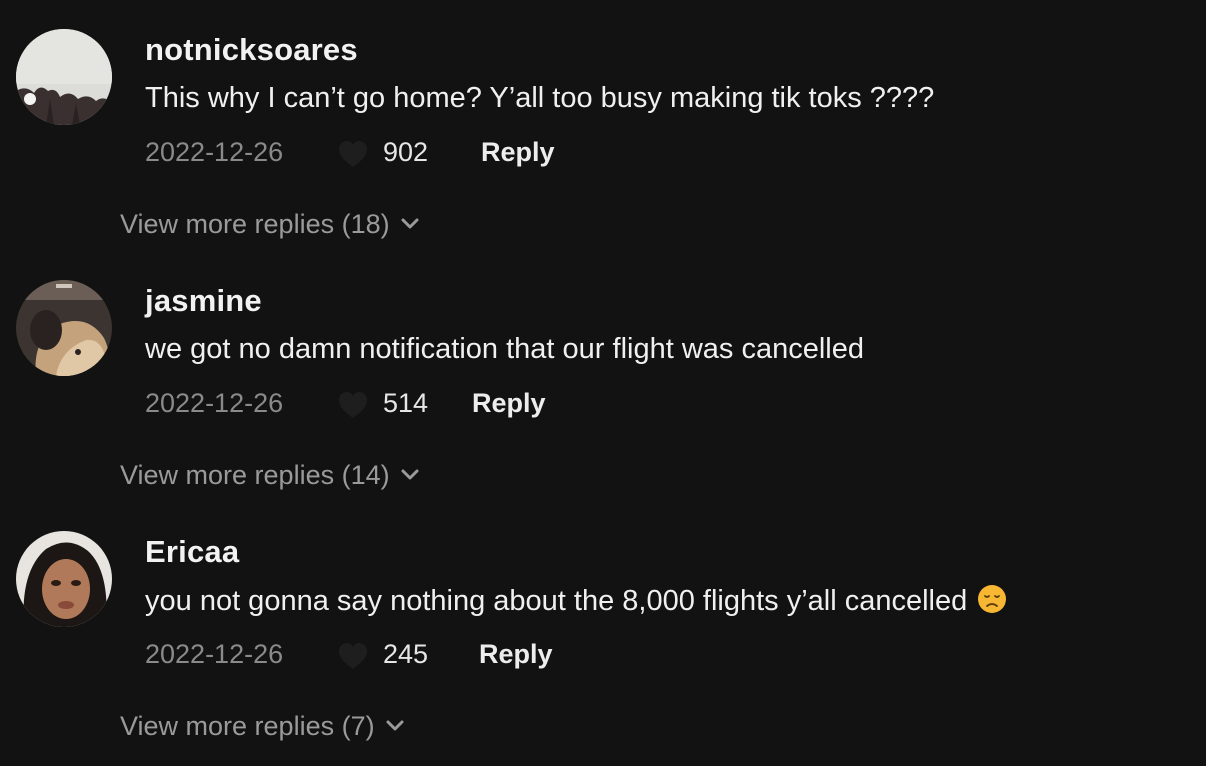 The image size is (1206, 766). I want to click on avatar-dog-image, so click(64, 328).